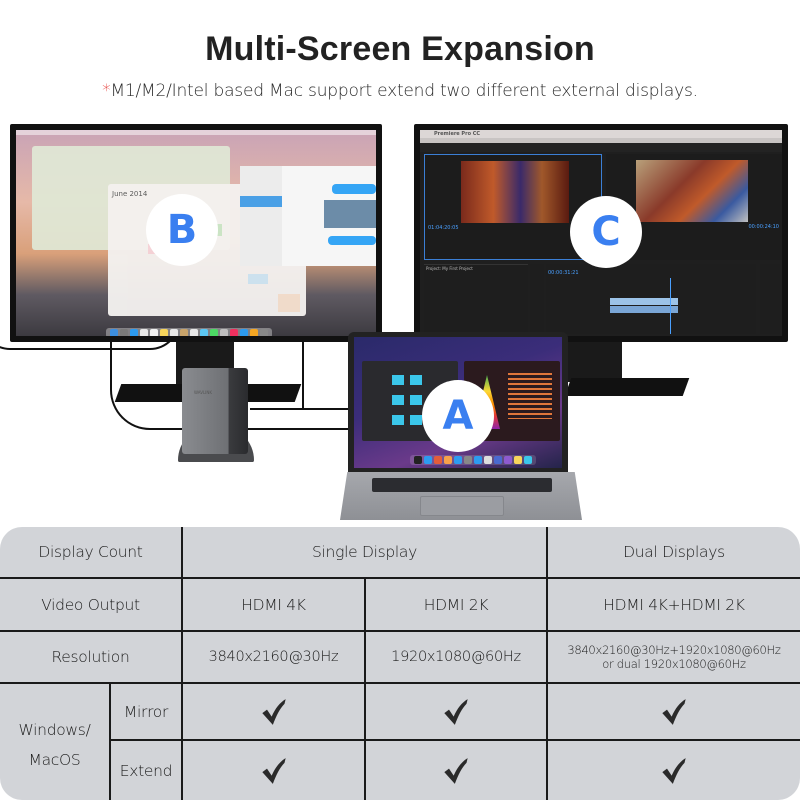 This screenshot has width=800, height=800. I want to click on page-title: Multi-Screen Expansion, so click(400, 49).